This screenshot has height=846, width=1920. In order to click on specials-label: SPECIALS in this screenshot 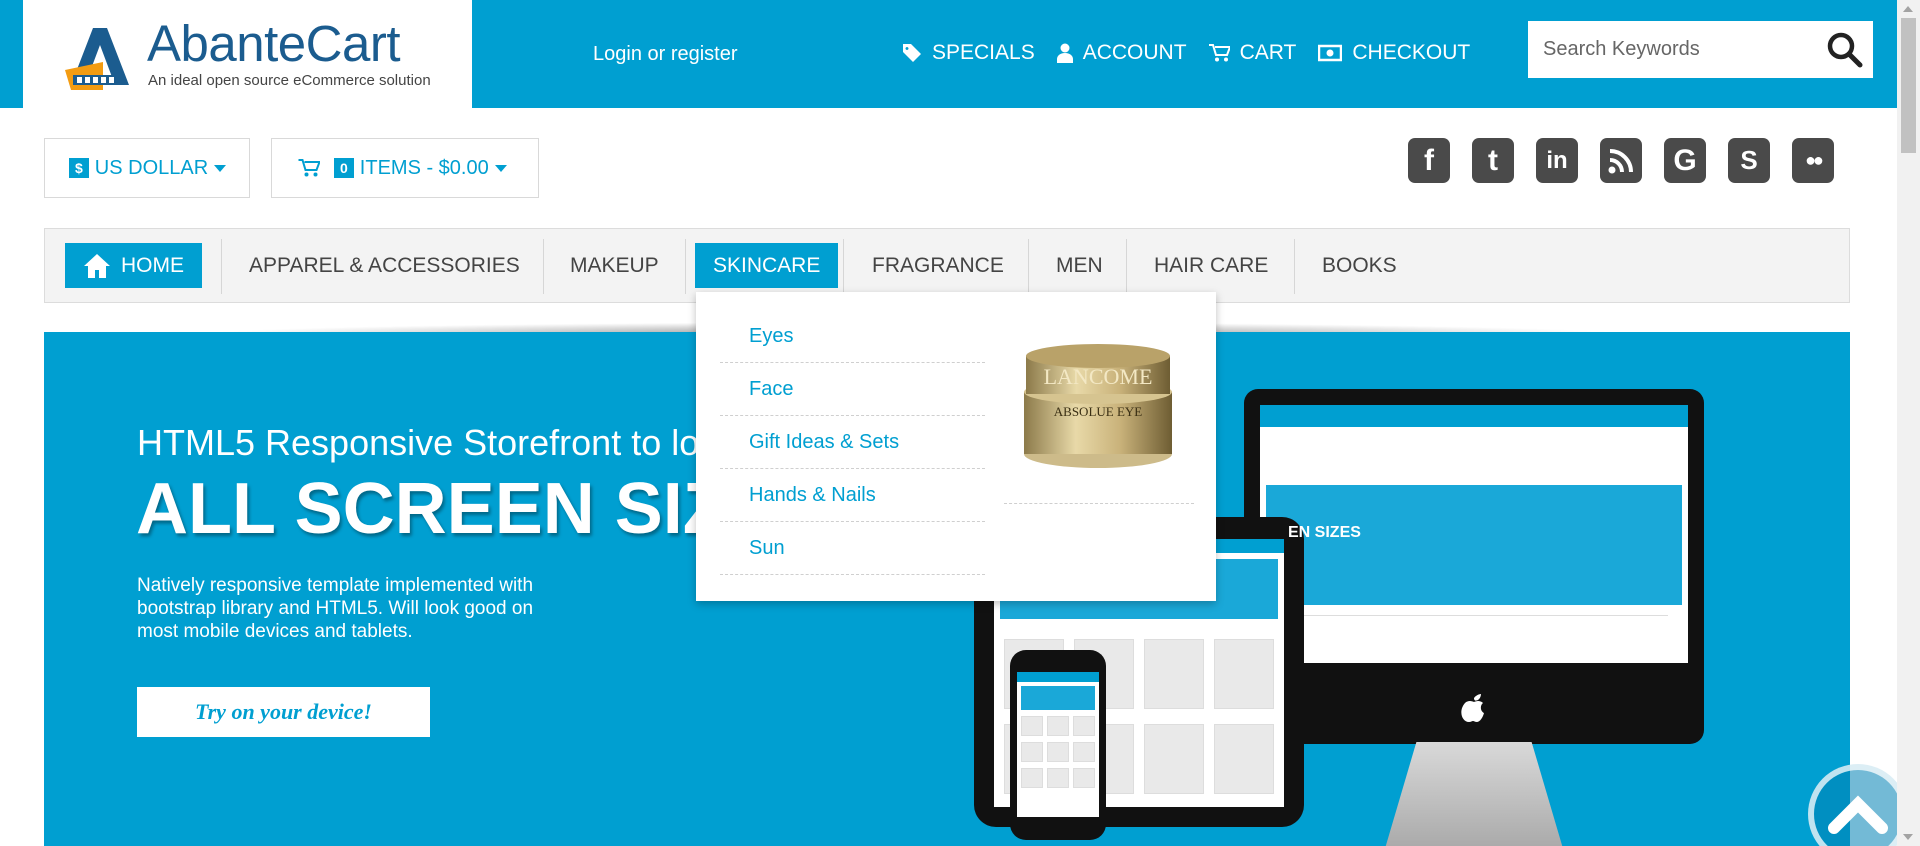, I will do `click(983, 52)`.